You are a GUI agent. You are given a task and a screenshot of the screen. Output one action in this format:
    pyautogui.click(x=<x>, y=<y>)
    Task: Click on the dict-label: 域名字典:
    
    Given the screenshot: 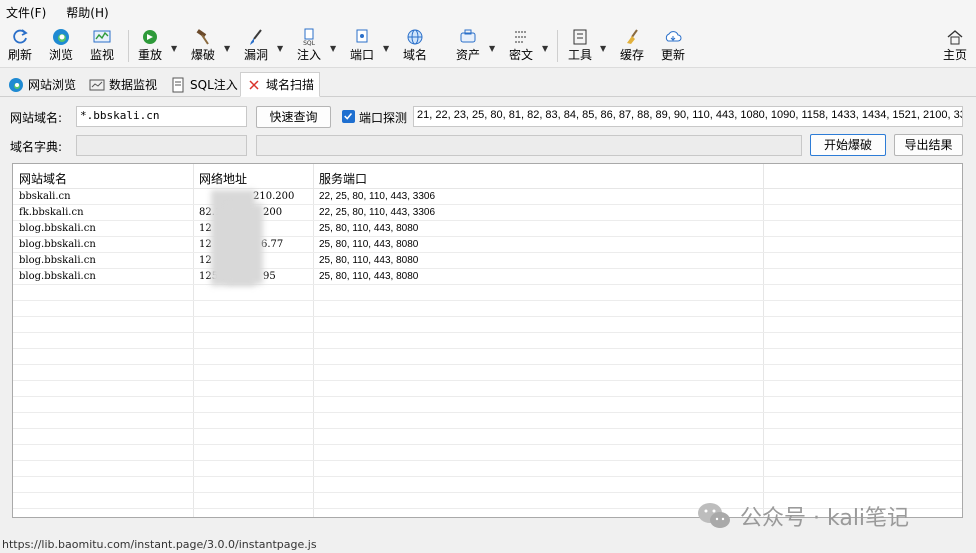 What is the action you would take?
    pyautogui.click(x=36, y=147)
    